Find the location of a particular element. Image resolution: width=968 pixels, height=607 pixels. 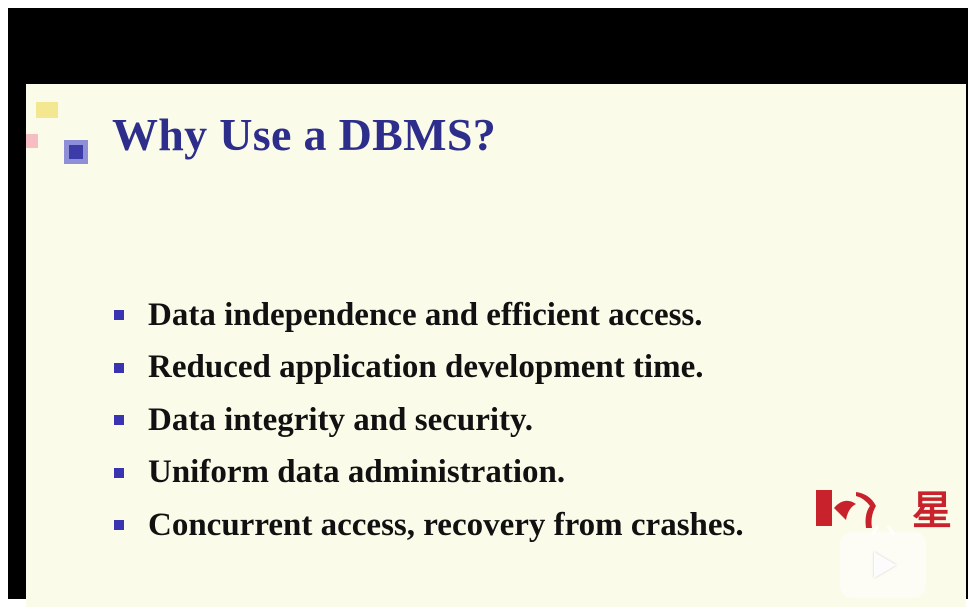

bullet-text: Data integrity and security. is located at coordinates (340, 419).